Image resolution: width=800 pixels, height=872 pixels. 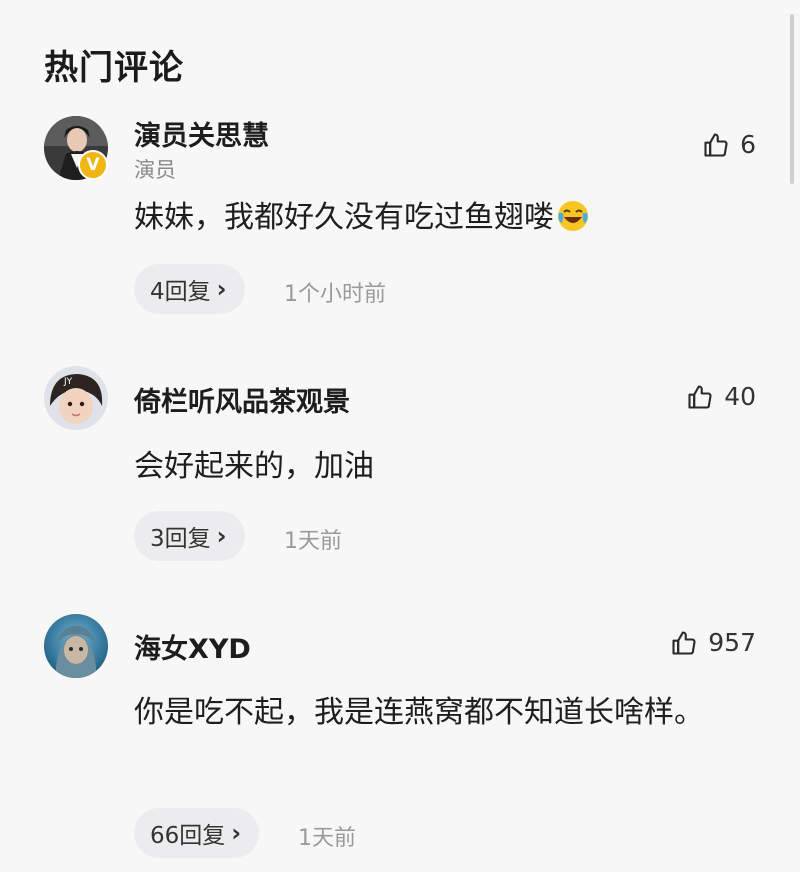 I want to click on verified-badge-icon: V, so click(x=93, y=165).